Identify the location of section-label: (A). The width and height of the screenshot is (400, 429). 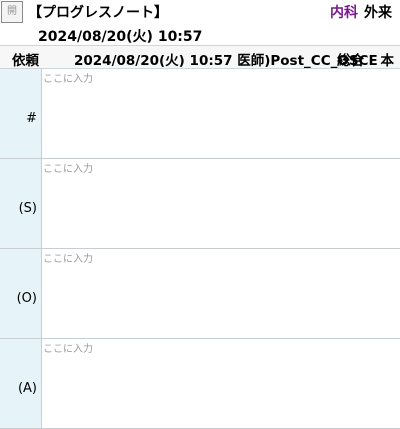
(21, 383).